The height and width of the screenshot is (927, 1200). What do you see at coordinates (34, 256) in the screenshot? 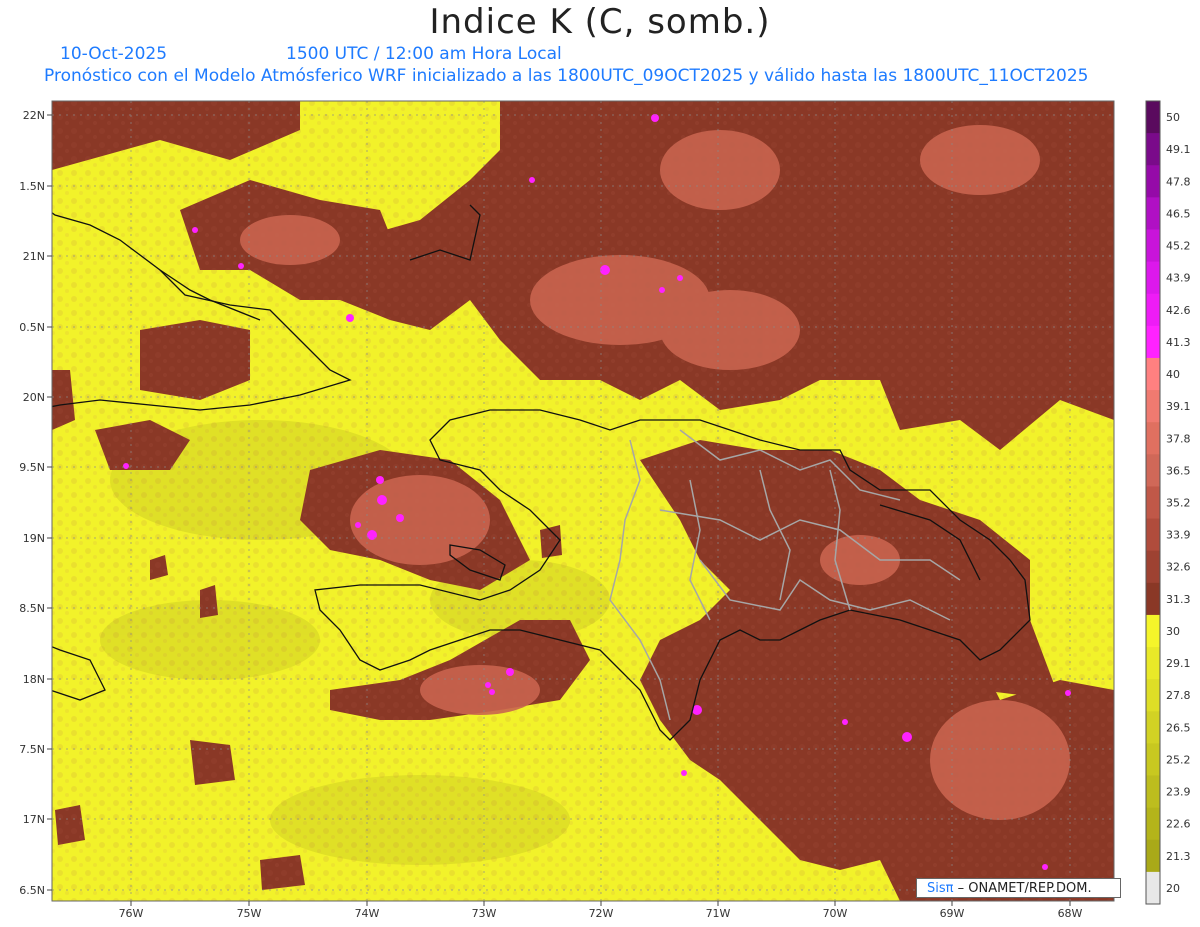
I see `lat-tick-label: 21N` at bounding box center [34, 256].